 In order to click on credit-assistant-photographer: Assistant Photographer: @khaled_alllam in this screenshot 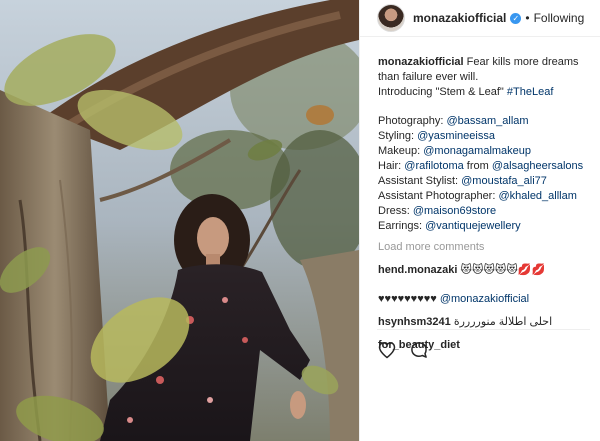, I will do `click(484, 196)`.